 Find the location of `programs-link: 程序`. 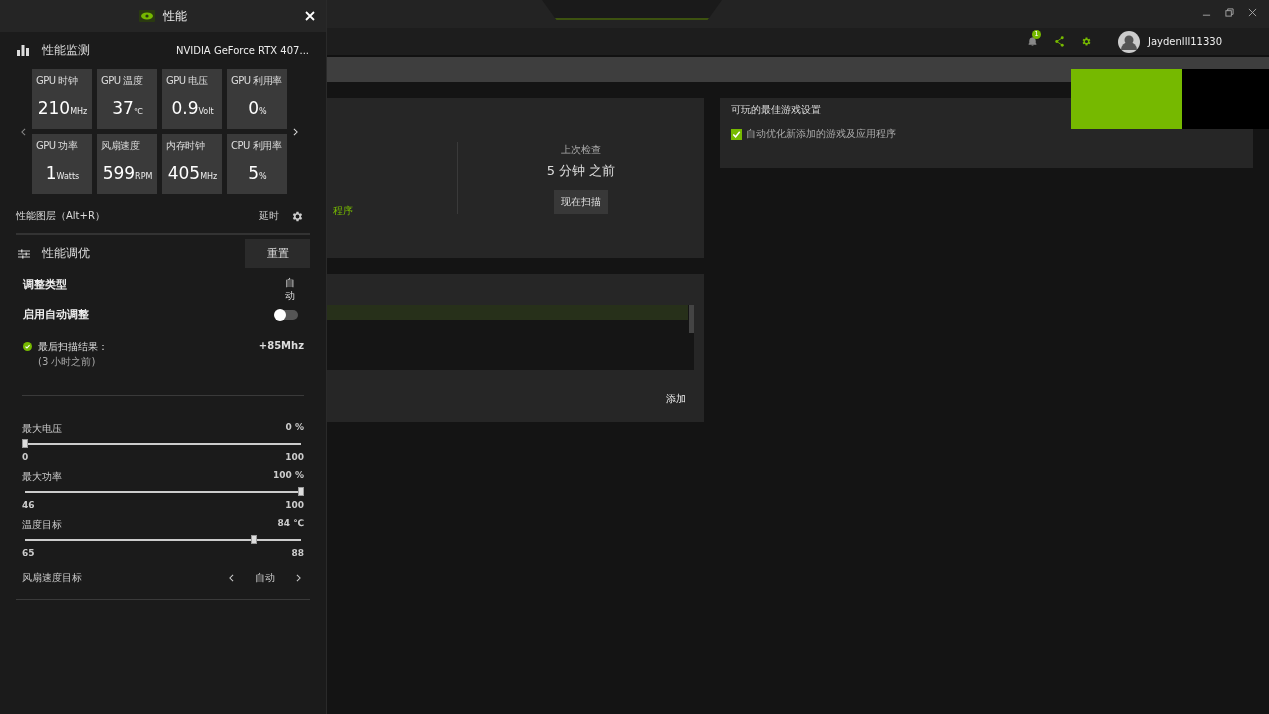

programs-link: 程序 is located at coordinates (343, 211).